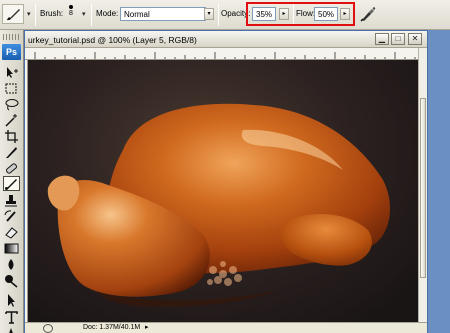 This screenshot has width=450, height=333. Describe the element at coordinates (226, 327) in the screenshot. I see `status-bar: Doc: 1.37M/40.1M ▸` at that location.